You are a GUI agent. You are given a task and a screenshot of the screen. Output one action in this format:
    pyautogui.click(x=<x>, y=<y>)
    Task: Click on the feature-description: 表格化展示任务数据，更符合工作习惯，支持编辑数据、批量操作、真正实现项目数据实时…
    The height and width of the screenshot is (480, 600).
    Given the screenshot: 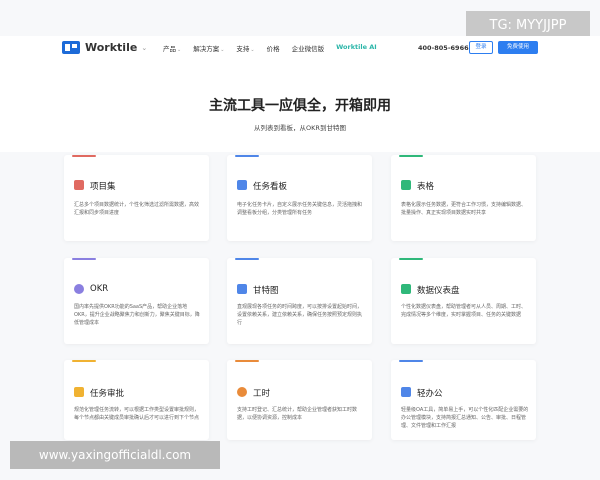 What is the action you would take?
    pyautogui.click(x=464, y=209)
    